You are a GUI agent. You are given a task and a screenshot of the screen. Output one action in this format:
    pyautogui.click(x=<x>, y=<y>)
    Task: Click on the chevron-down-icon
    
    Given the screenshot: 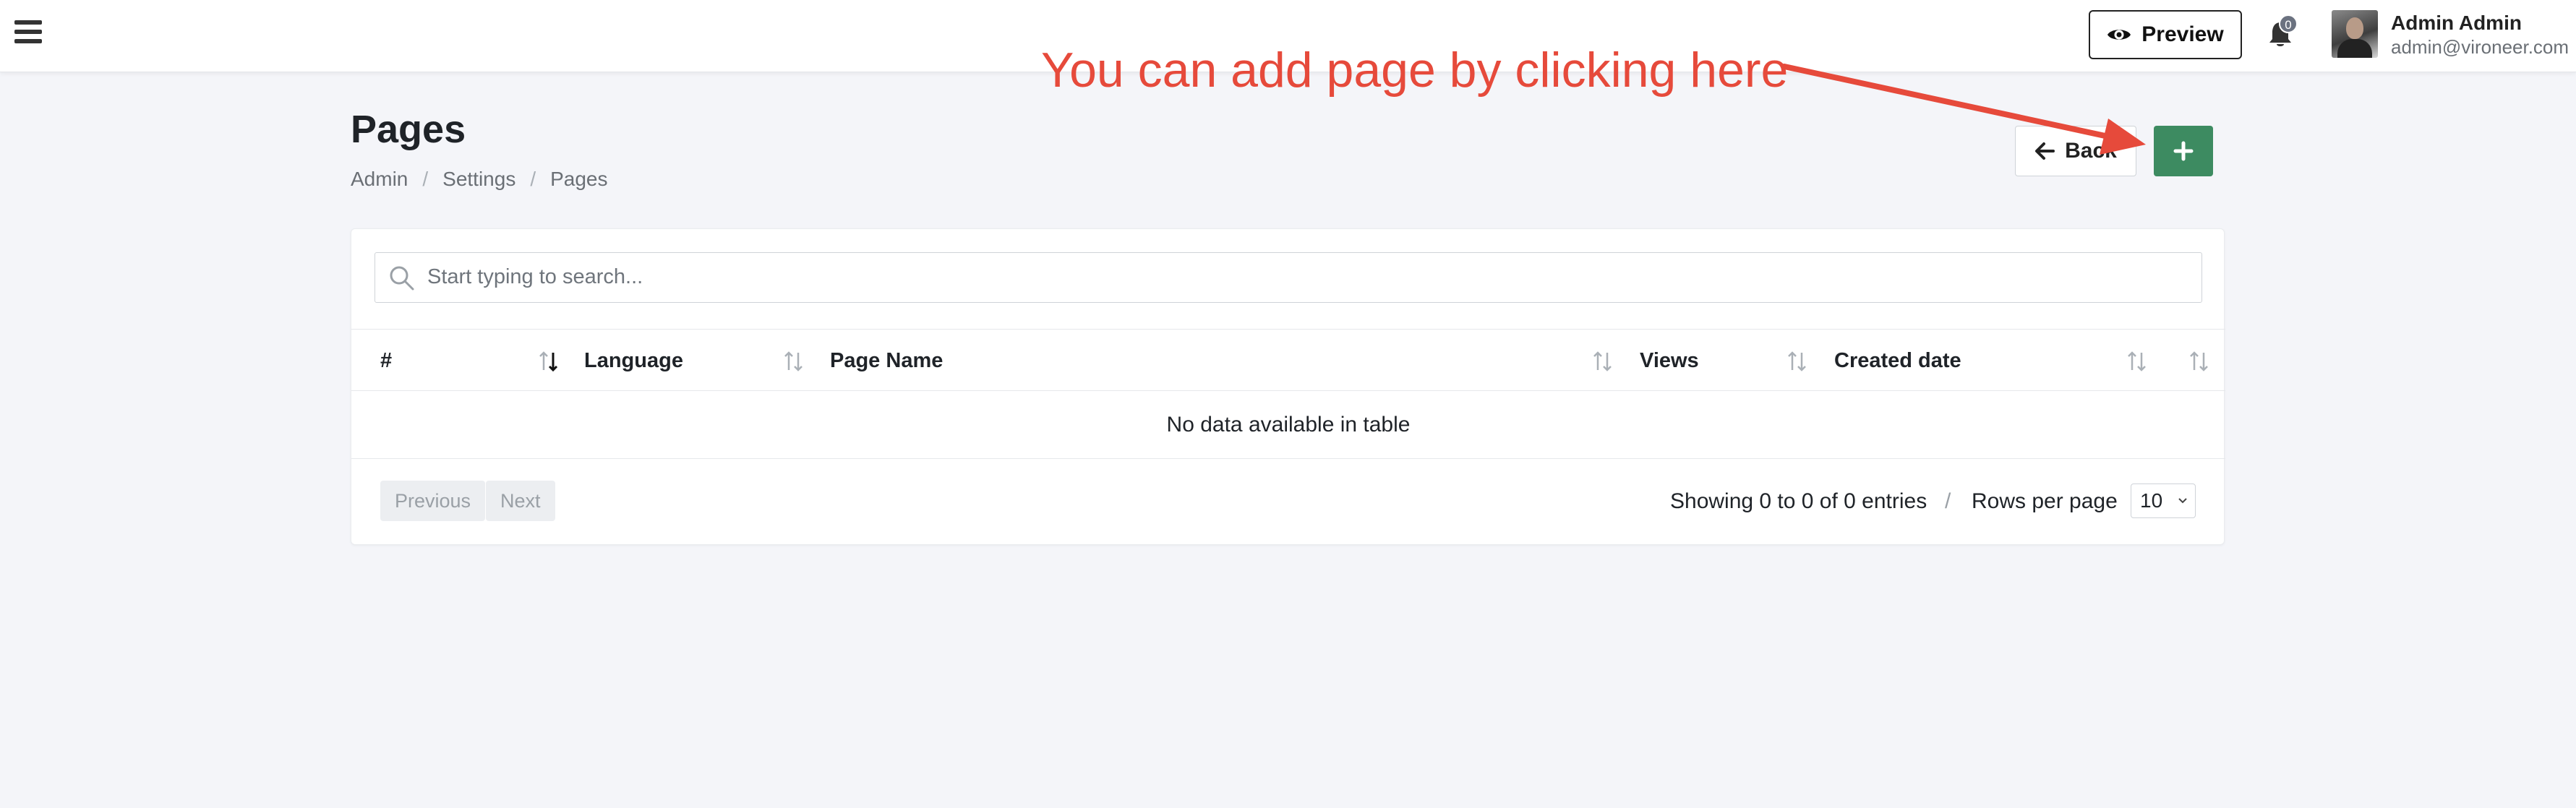 What is the action you would take?
    pyautogui.click(x=2183, y=501)
    